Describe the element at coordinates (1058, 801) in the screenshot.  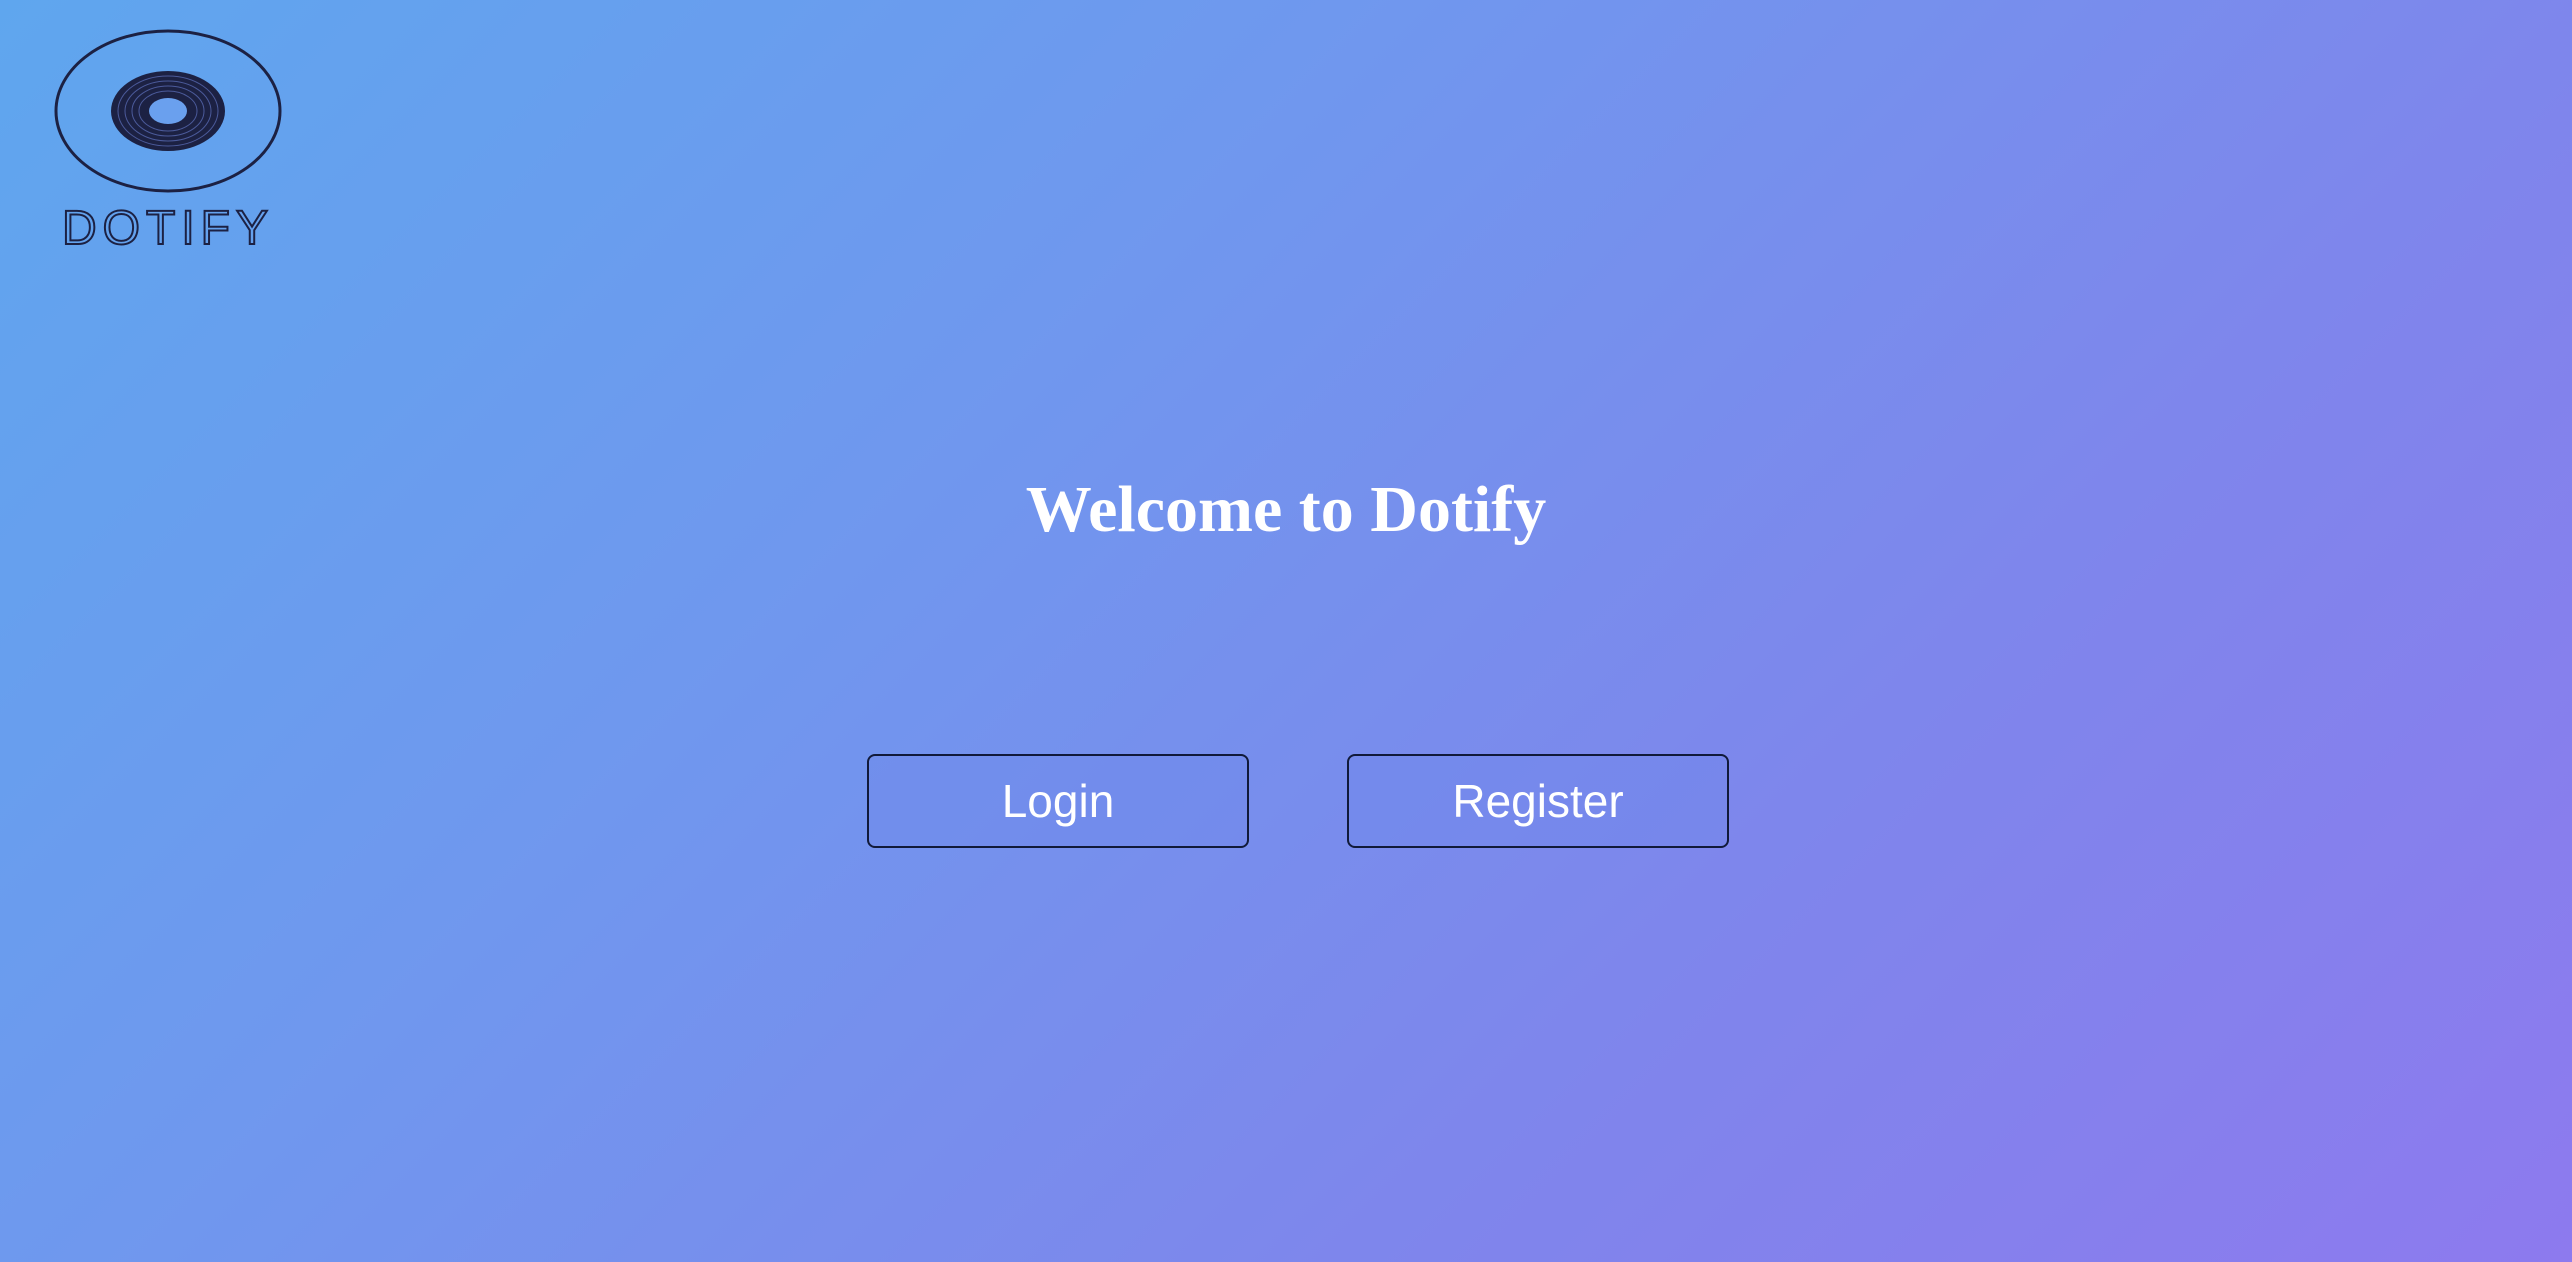
I see `login-button: Login` at that location.